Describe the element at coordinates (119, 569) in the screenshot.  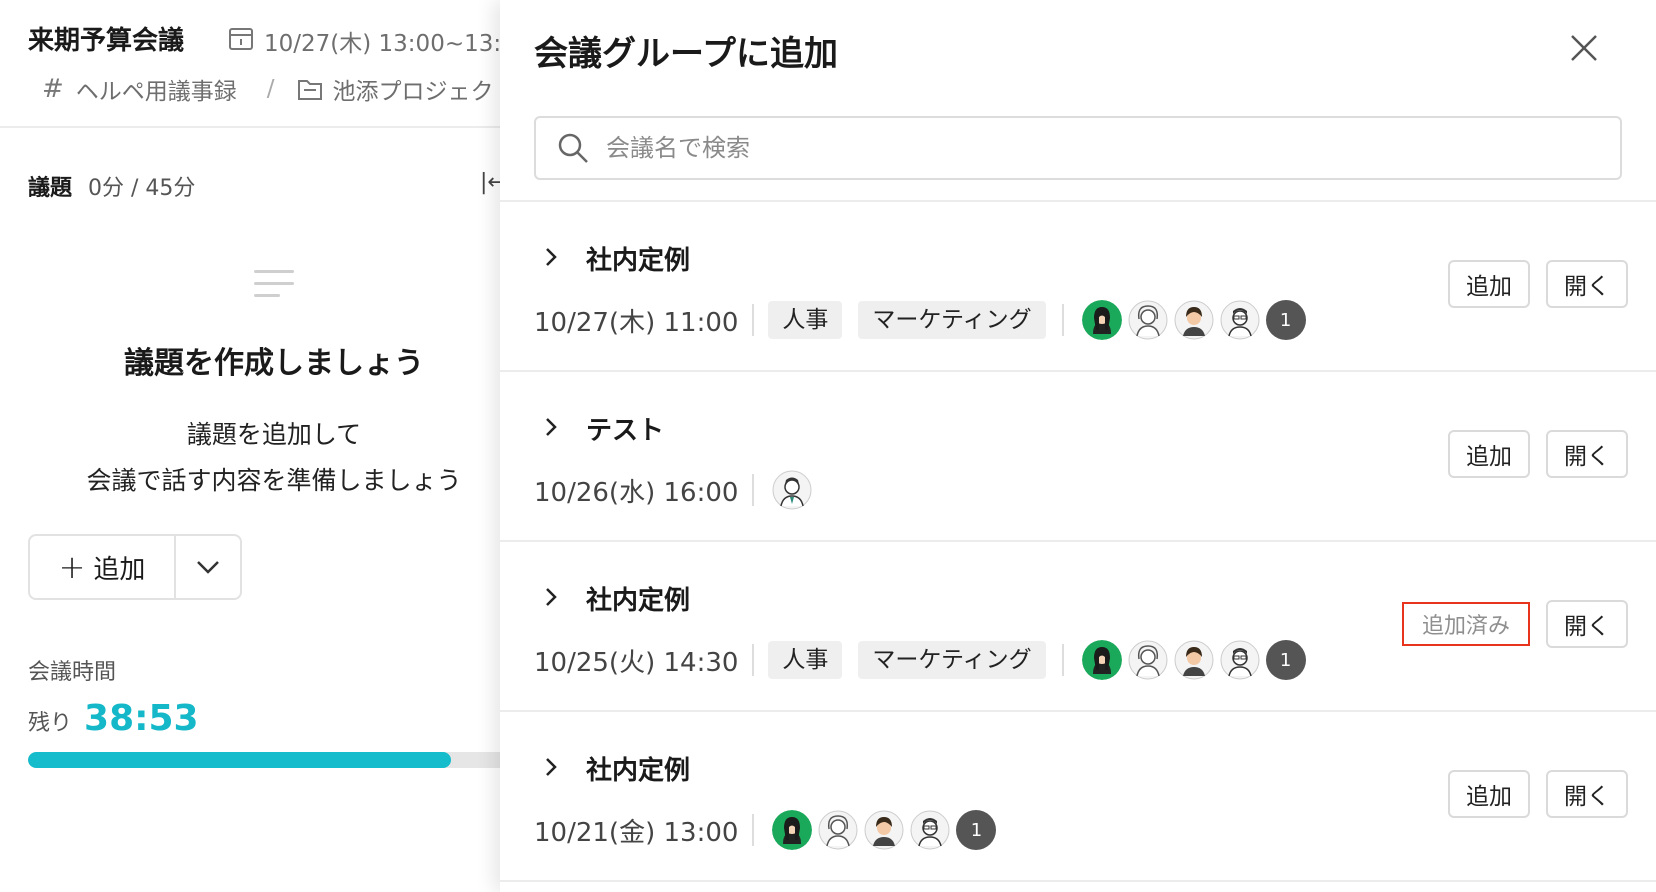
I see `add-agenda-label: 追加` at that location.